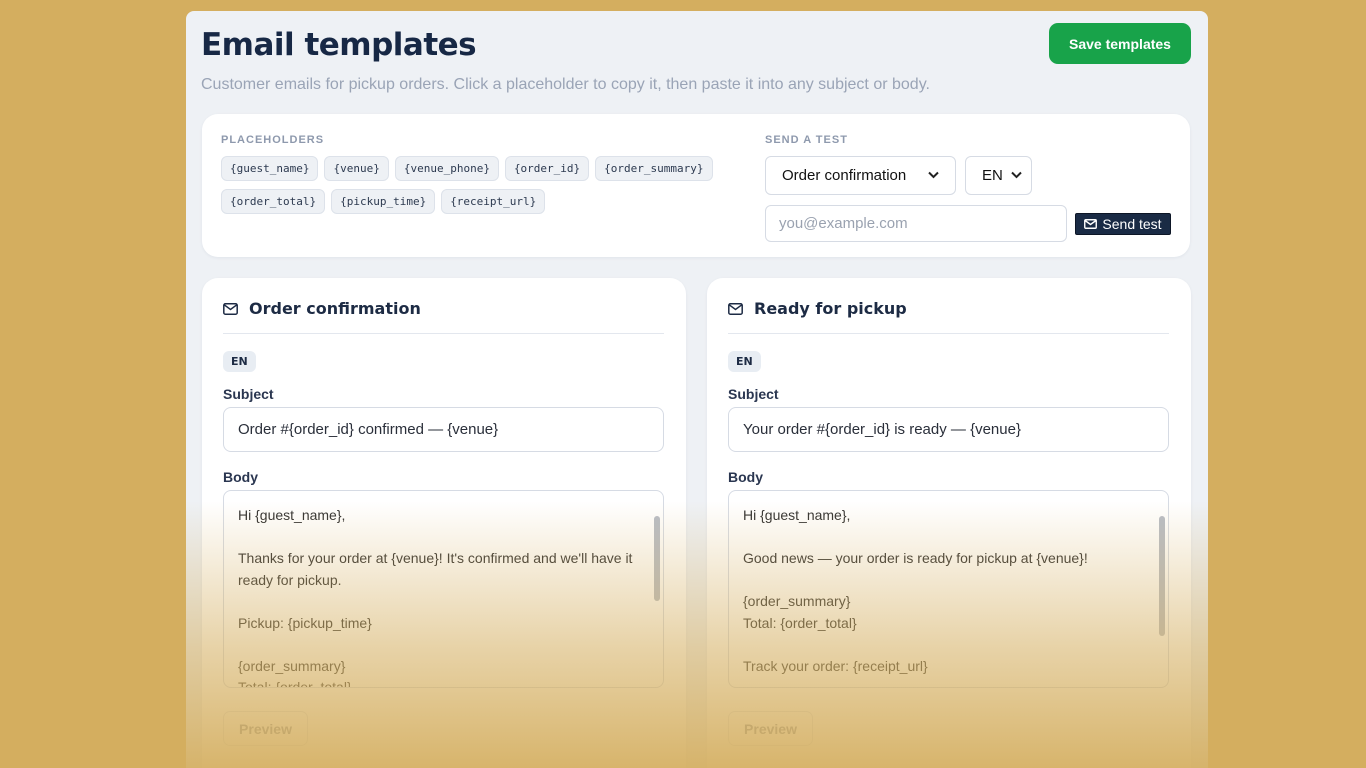 This screenshot has height=768, width=1366. What do you see at coordinates (844, 175) in the screenshot?
I see `test-template-value: Order confirmation` at bounding box center [844, 175].